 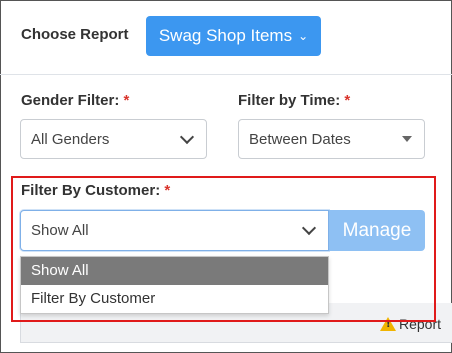 I want to click on gender-filter-select: All Genders, so click(x=113, y=139).